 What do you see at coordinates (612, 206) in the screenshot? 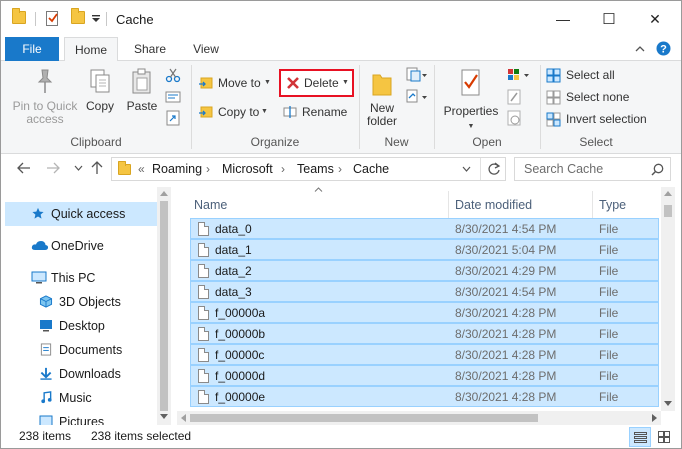
I see `column-header-type: Type` at bounding box center [612, 206].